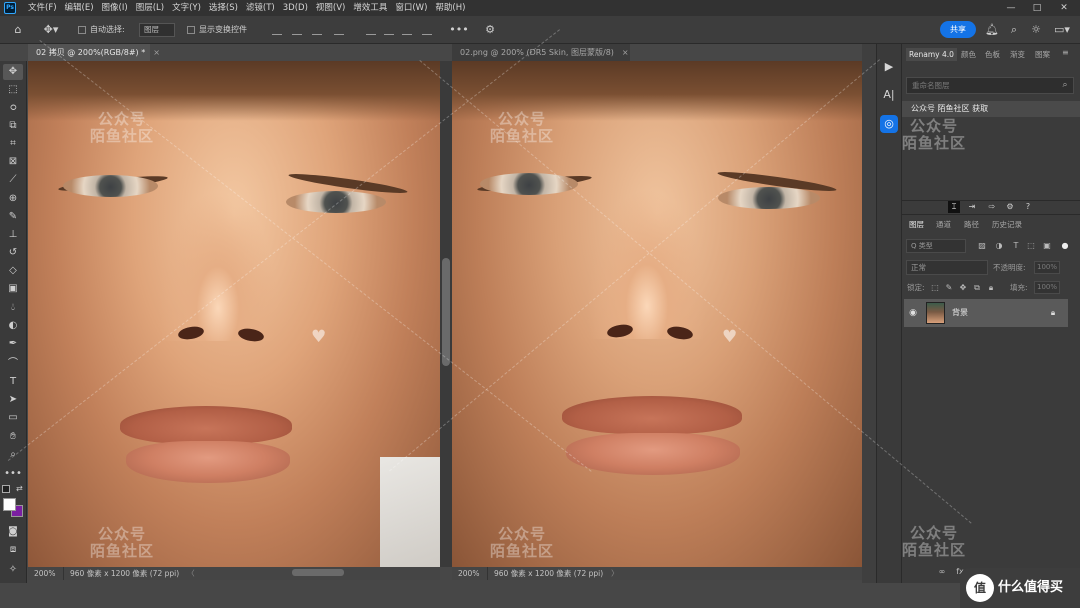 The image size is (1080, 608). What do you see at coordinates (13, 474) in the screenshot?
I see `more-tools-icon: •••` at bounding box center [13, 474].